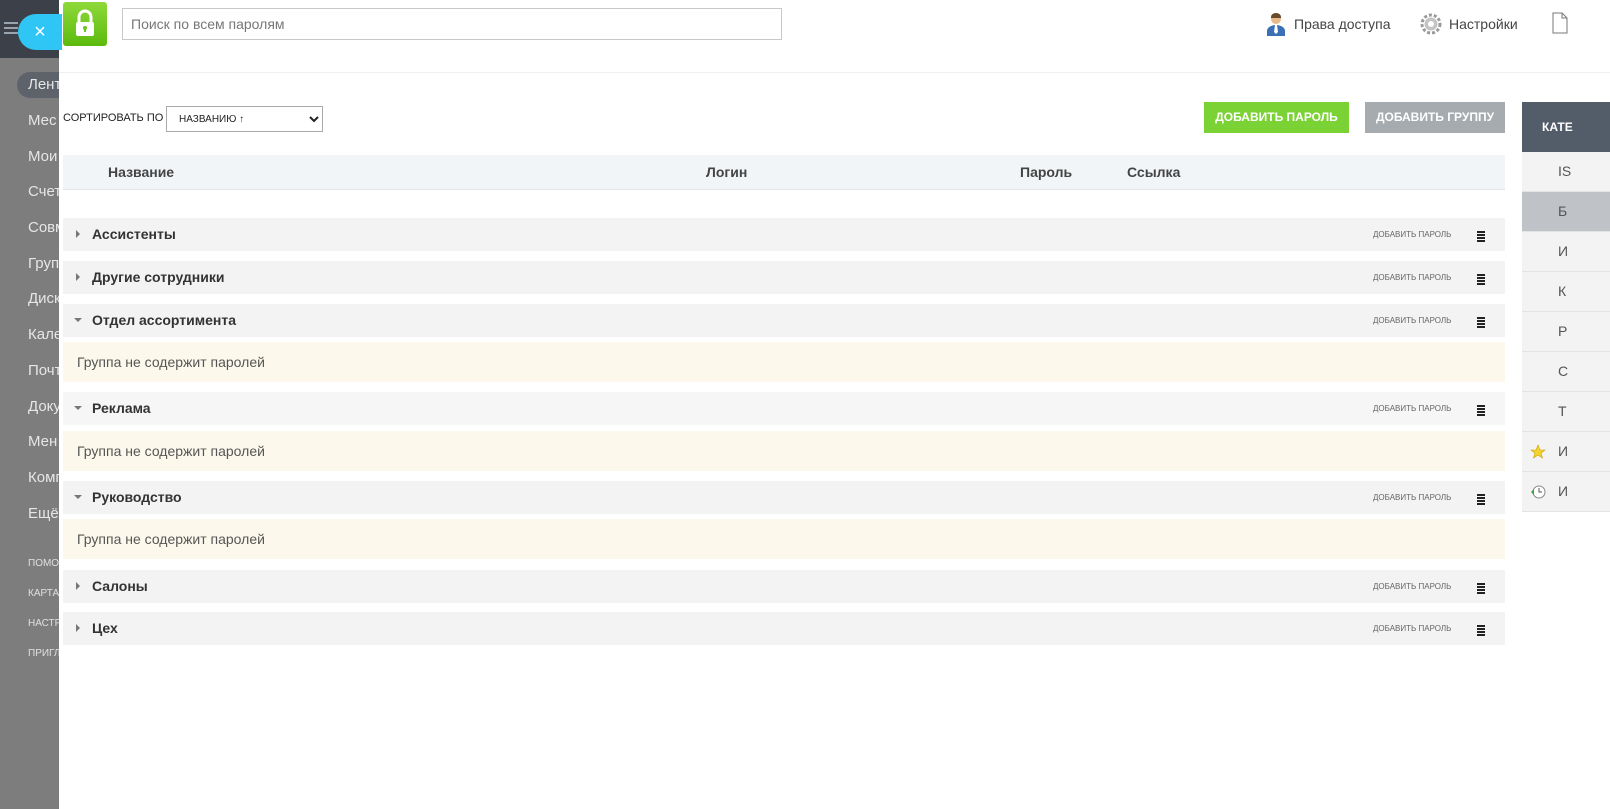 The height and width of the screenshot is (809, 1610). Describe the element at coordinates (784, 408) in the screenshot. I see `group-row: Реклама ДОБАВИТЬ ПАРОЛЬ` at that location.